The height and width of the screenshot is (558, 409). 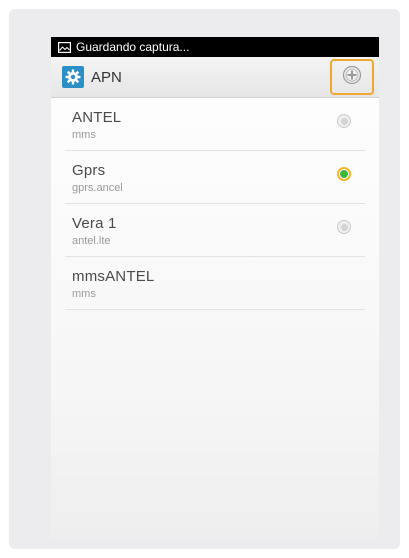 I want to click on apn-value: gprs.ancel, so click(x=97, y=188).